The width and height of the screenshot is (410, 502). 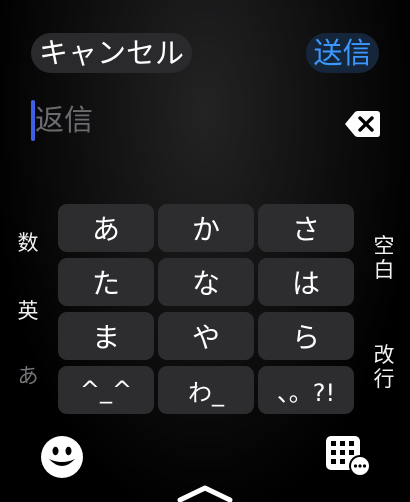 I want to click on key-punctuation: 、。?!, so click(x=306, y=390).